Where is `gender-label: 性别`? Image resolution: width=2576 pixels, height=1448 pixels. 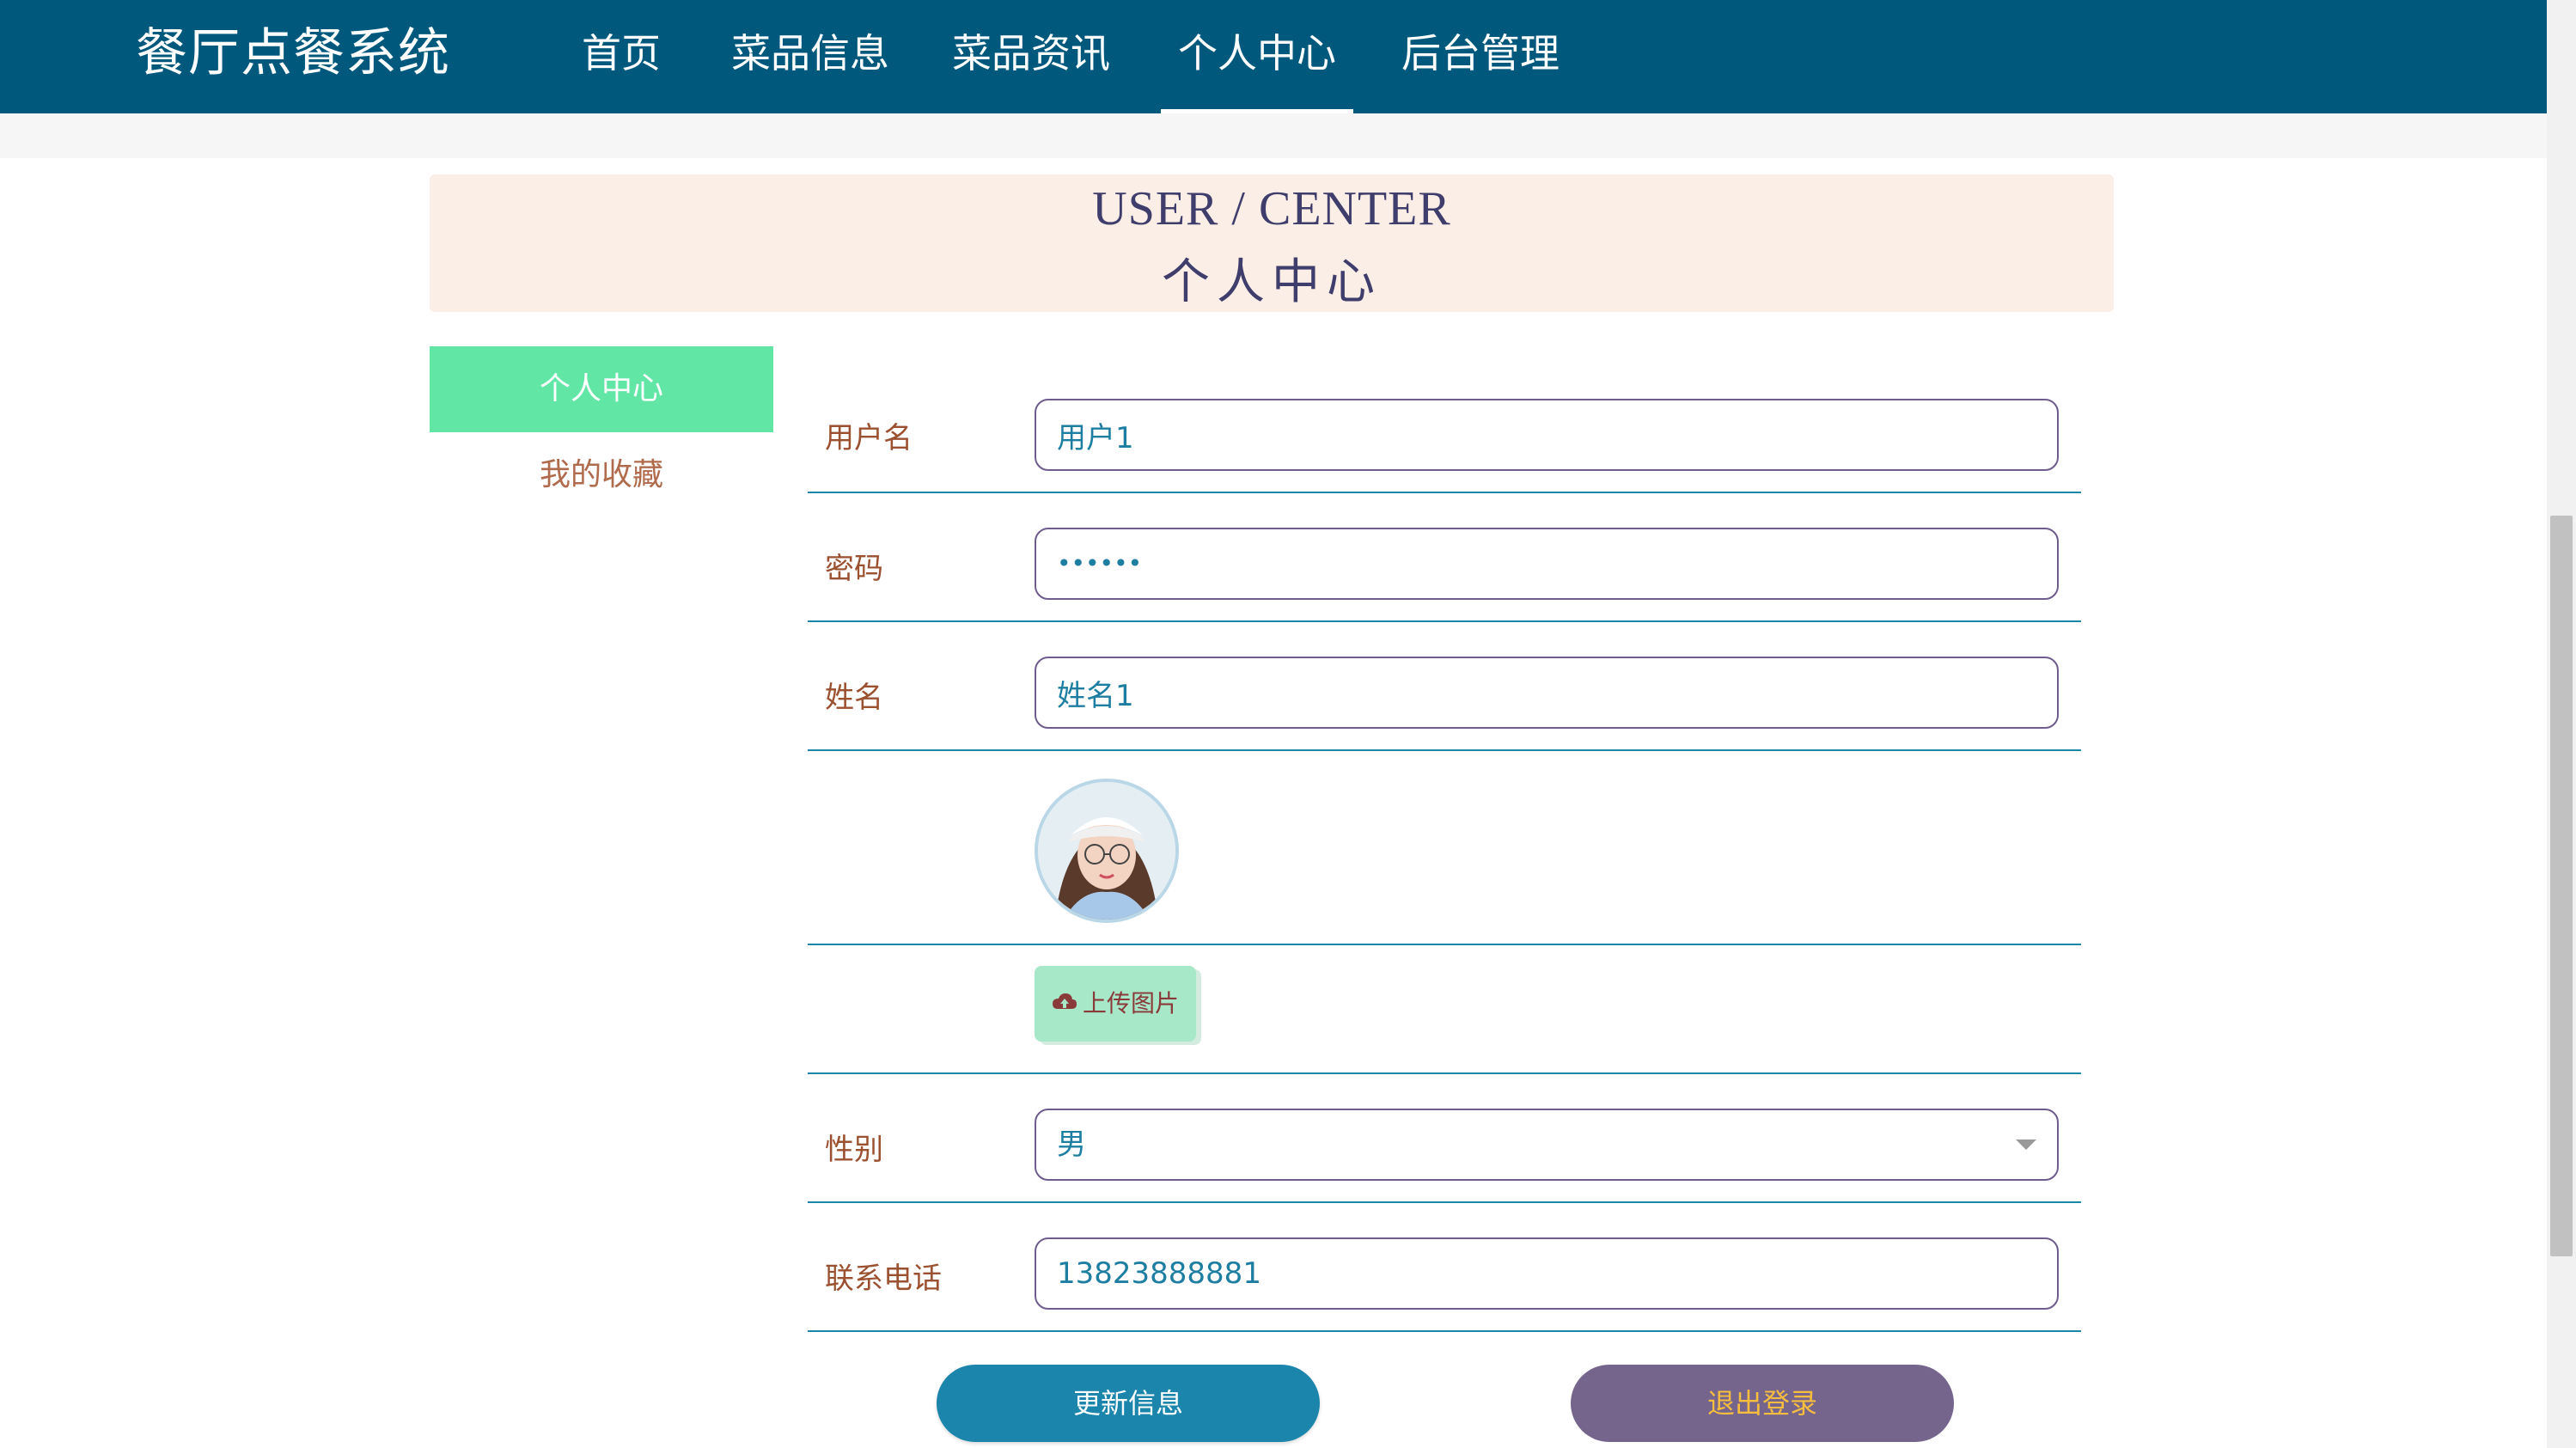
gender-label: 性别 is located at coordinates (854, 1150).